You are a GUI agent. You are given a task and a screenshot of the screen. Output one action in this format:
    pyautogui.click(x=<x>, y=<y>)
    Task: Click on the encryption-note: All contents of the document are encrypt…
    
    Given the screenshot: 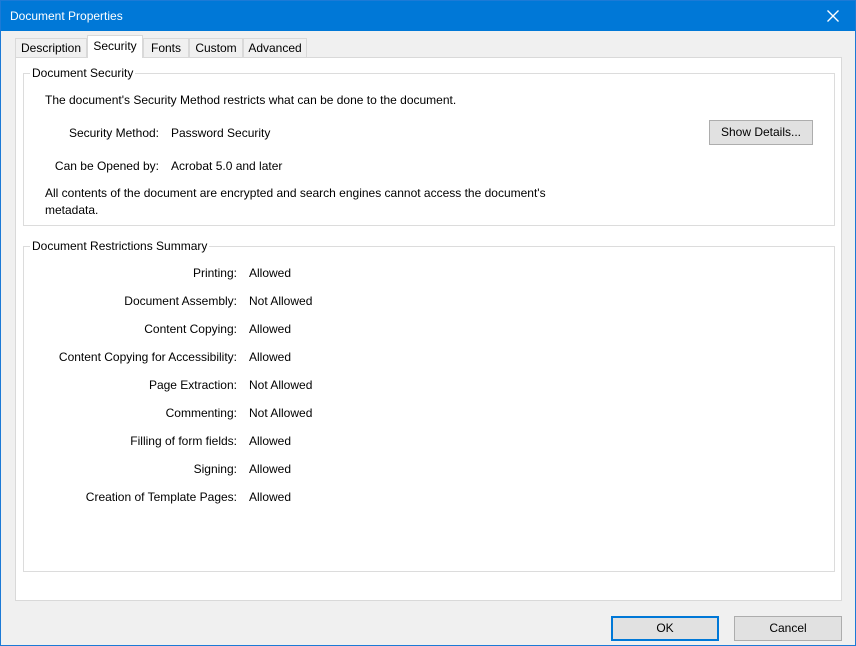 What is the action you would take?
    pyautogui.click(x=295, y=201)
    